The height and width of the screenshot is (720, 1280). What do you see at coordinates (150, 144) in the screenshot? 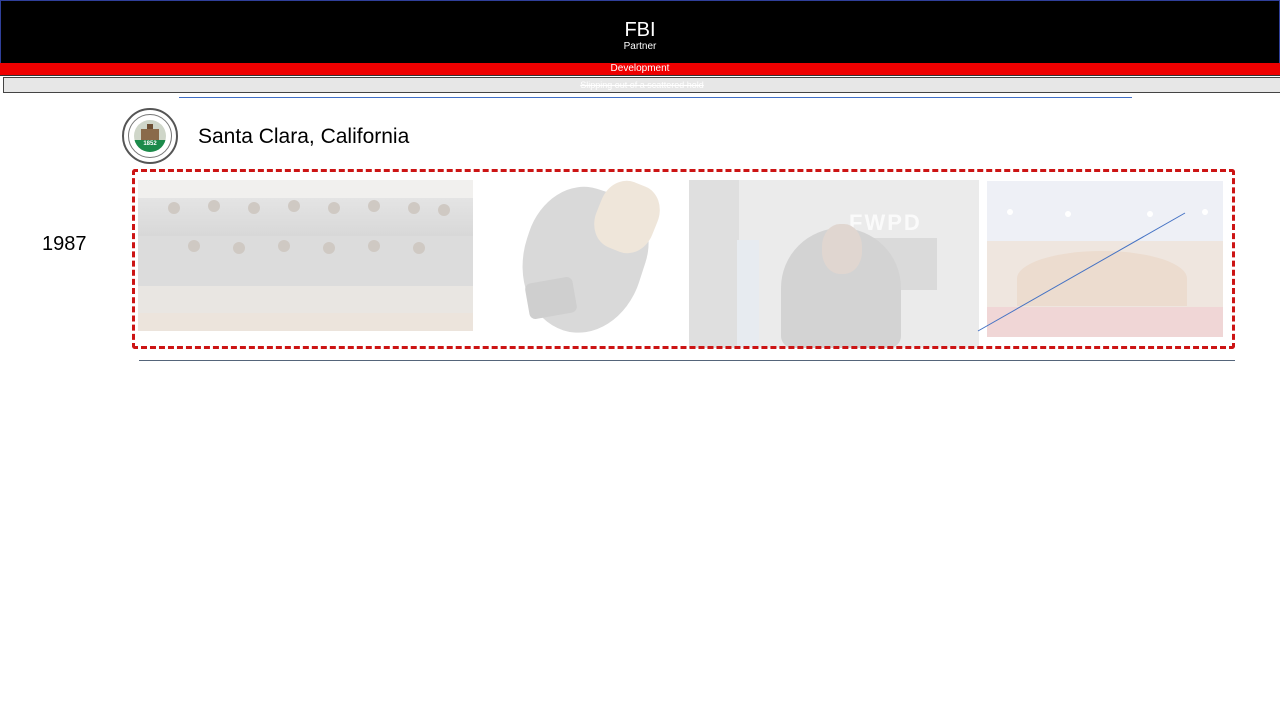
I see `seal-year: 1852` at bounding box center [150, 144].